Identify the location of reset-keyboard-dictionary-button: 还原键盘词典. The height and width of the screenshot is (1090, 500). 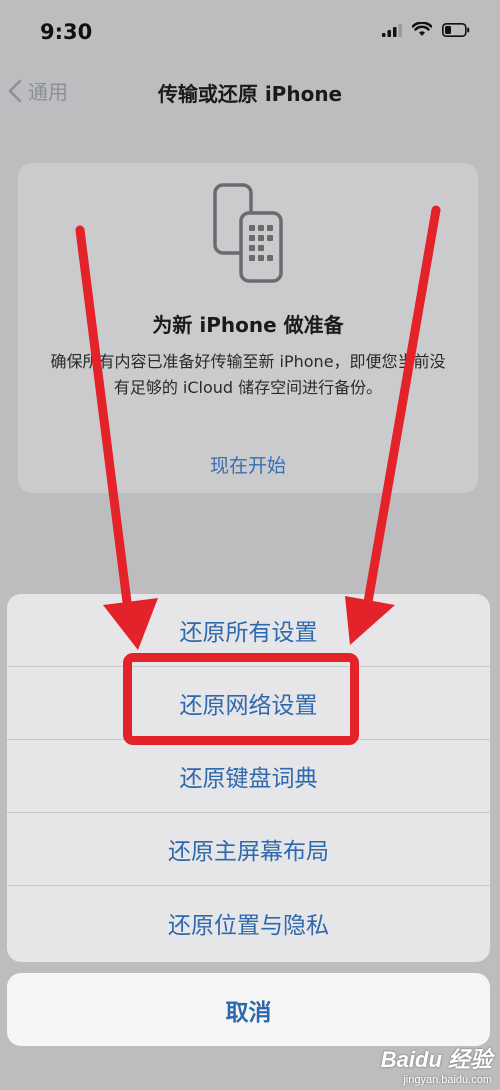
(248, 776).